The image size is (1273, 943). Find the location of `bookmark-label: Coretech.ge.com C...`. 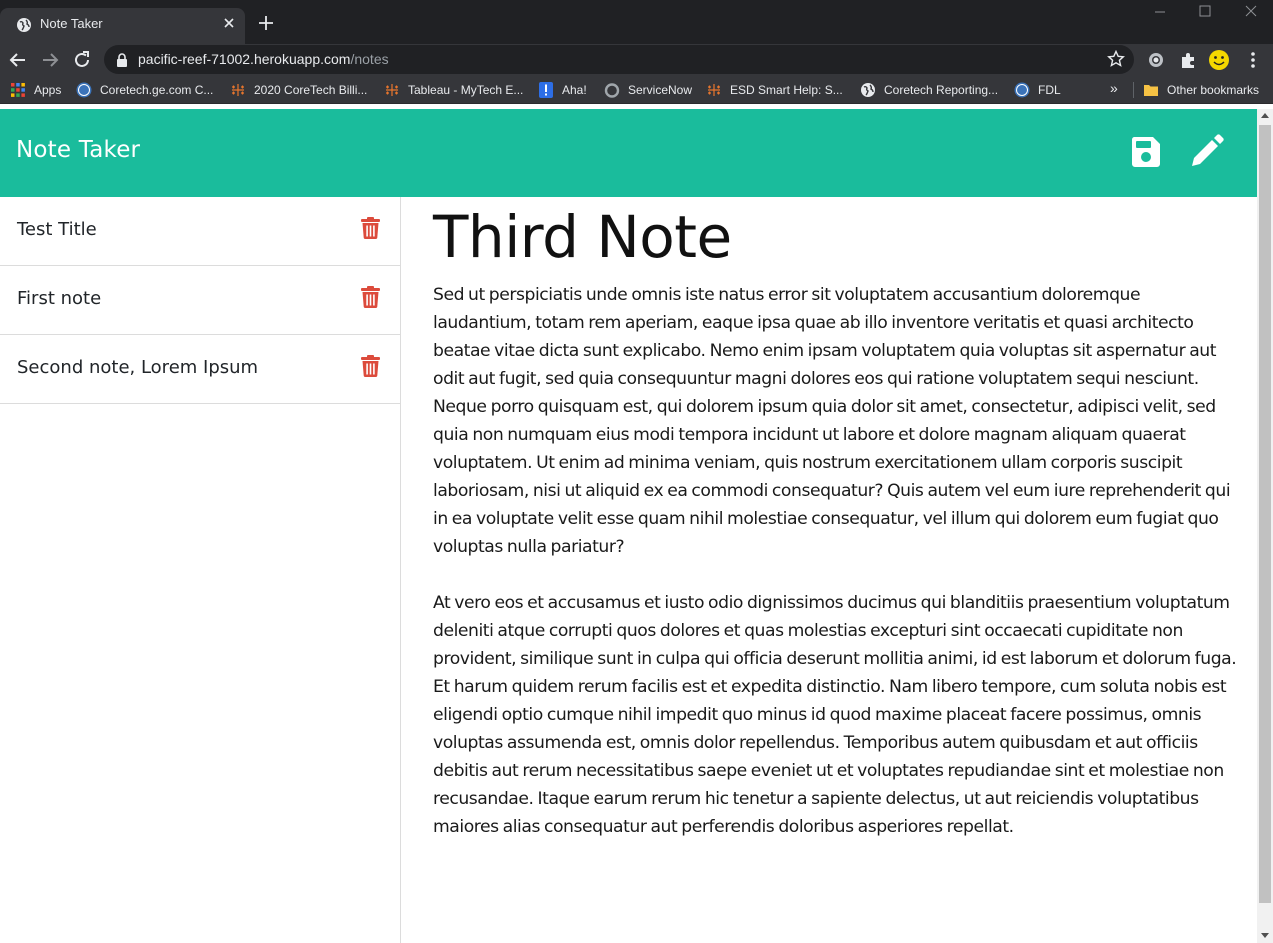

bookmark-label: Coretech.ge.com C... is located at coordinates (157, 90).